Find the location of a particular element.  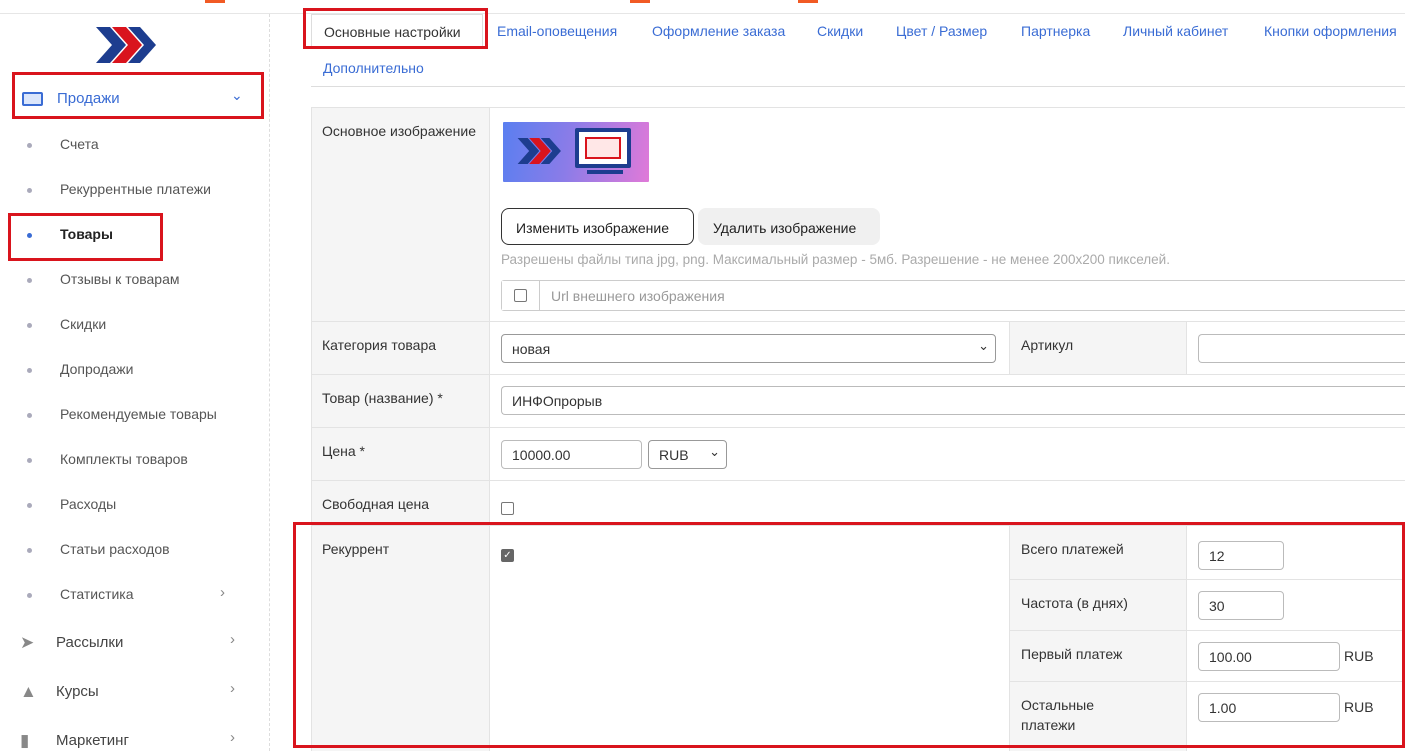

field-label: Свободная цена is located at coordinates (401, 503).